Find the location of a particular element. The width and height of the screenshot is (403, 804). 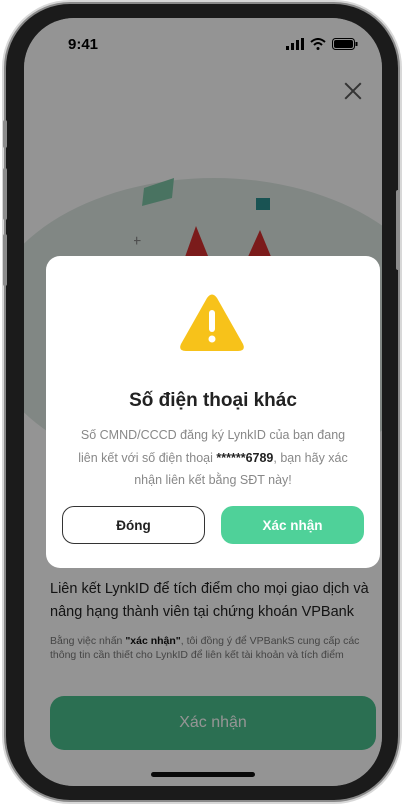

masked-phone: ******6789 is located at coordinates (245, 457).